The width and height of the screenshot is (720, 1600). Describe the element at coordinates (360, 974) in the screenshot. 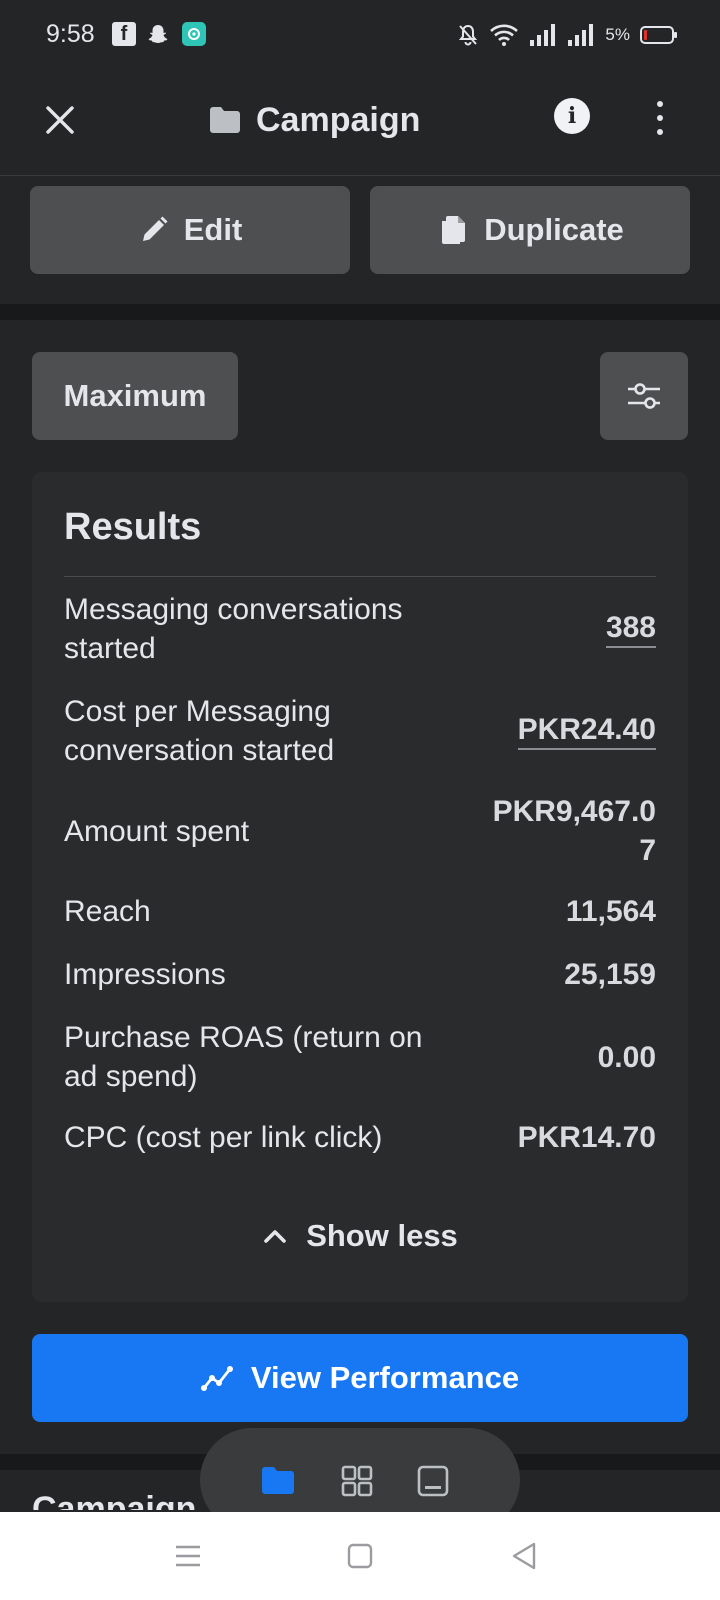

I see `metric-row: Impressions 25,159` at that location.